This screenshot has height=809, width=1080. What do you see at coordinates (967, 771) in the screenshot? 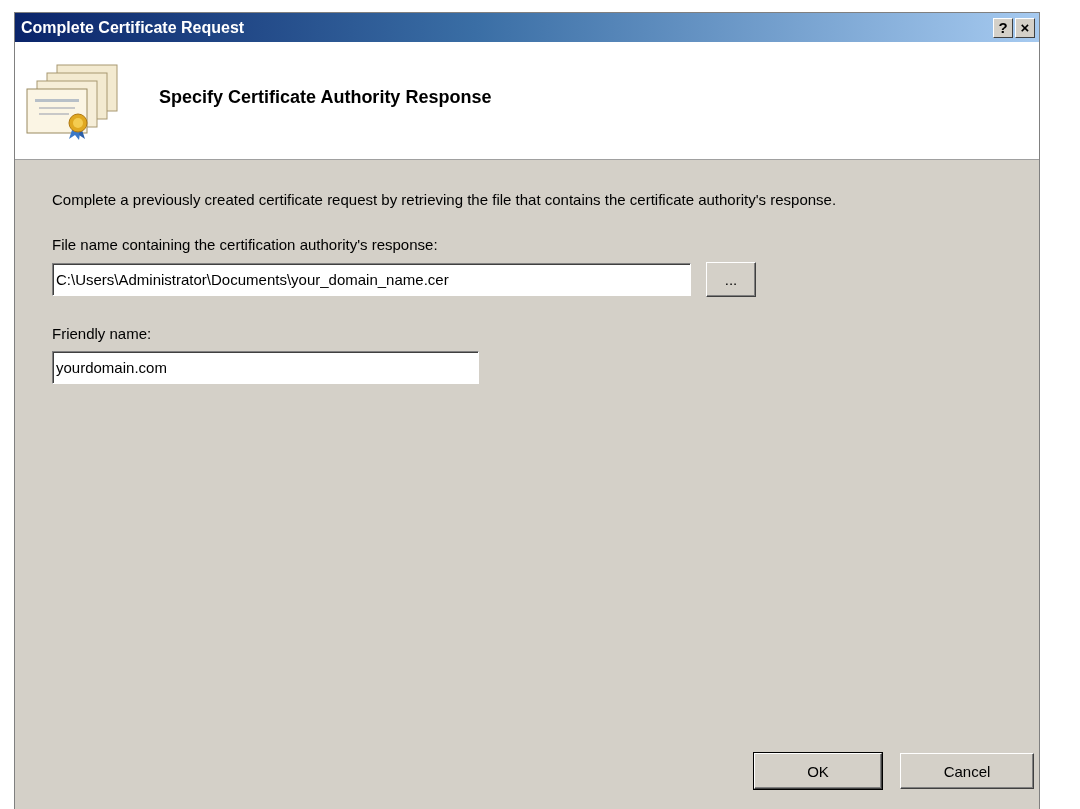
I see `cancel-button: Cancel` at bounding box center [967, 771].